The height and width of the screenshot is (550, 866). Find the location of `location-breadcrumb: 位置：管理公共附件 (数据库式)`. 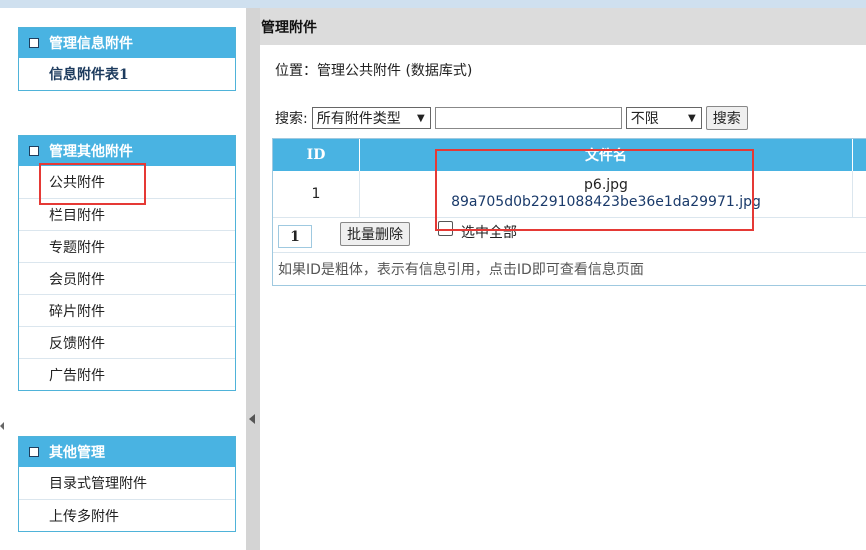

location-breadcrumb: 位置：管理公共附件 (数据库式) is located at coordinates (374, 71).